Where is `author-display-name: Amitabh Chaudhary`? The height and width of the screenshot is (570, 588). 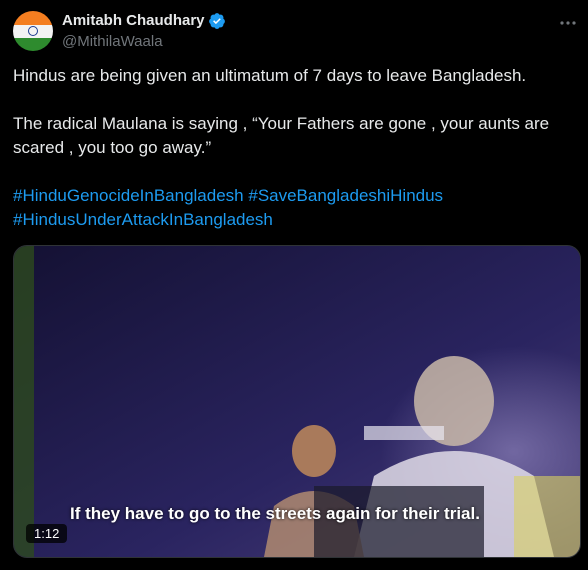
author-display-name: Amitabh Chaudhary is located at coordinates (133, 21).